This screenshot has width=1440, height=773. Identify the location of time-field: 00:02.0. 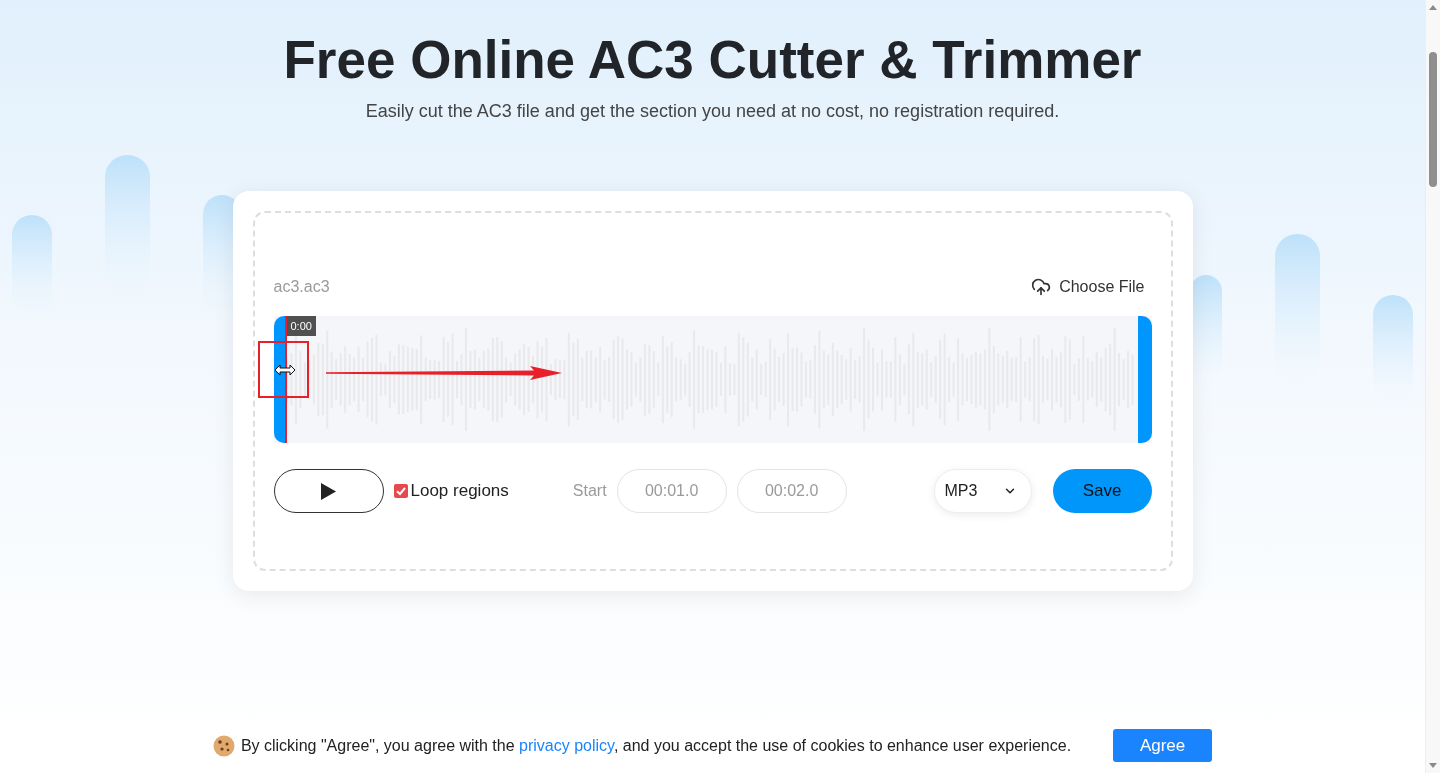
(791, 491).